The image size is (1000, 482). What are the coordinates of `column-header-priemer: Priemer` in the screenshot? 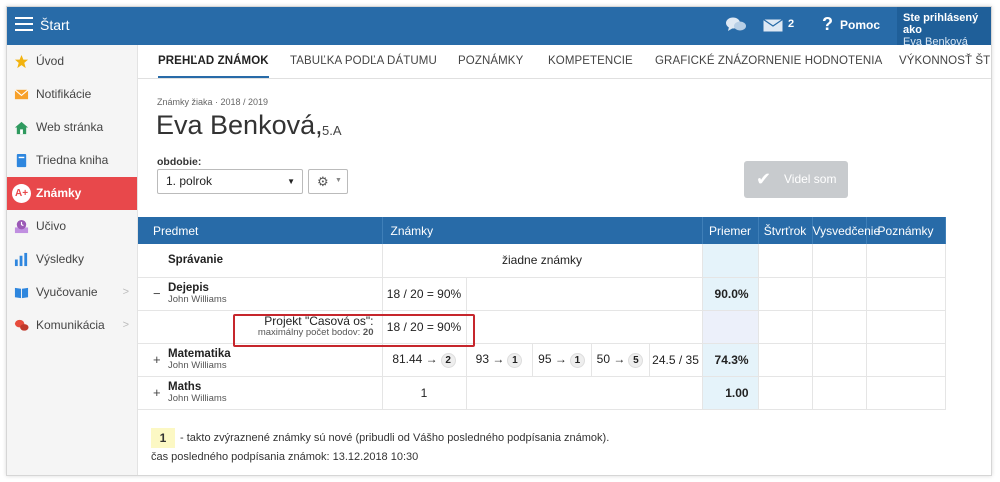 It's located at (730, 230).